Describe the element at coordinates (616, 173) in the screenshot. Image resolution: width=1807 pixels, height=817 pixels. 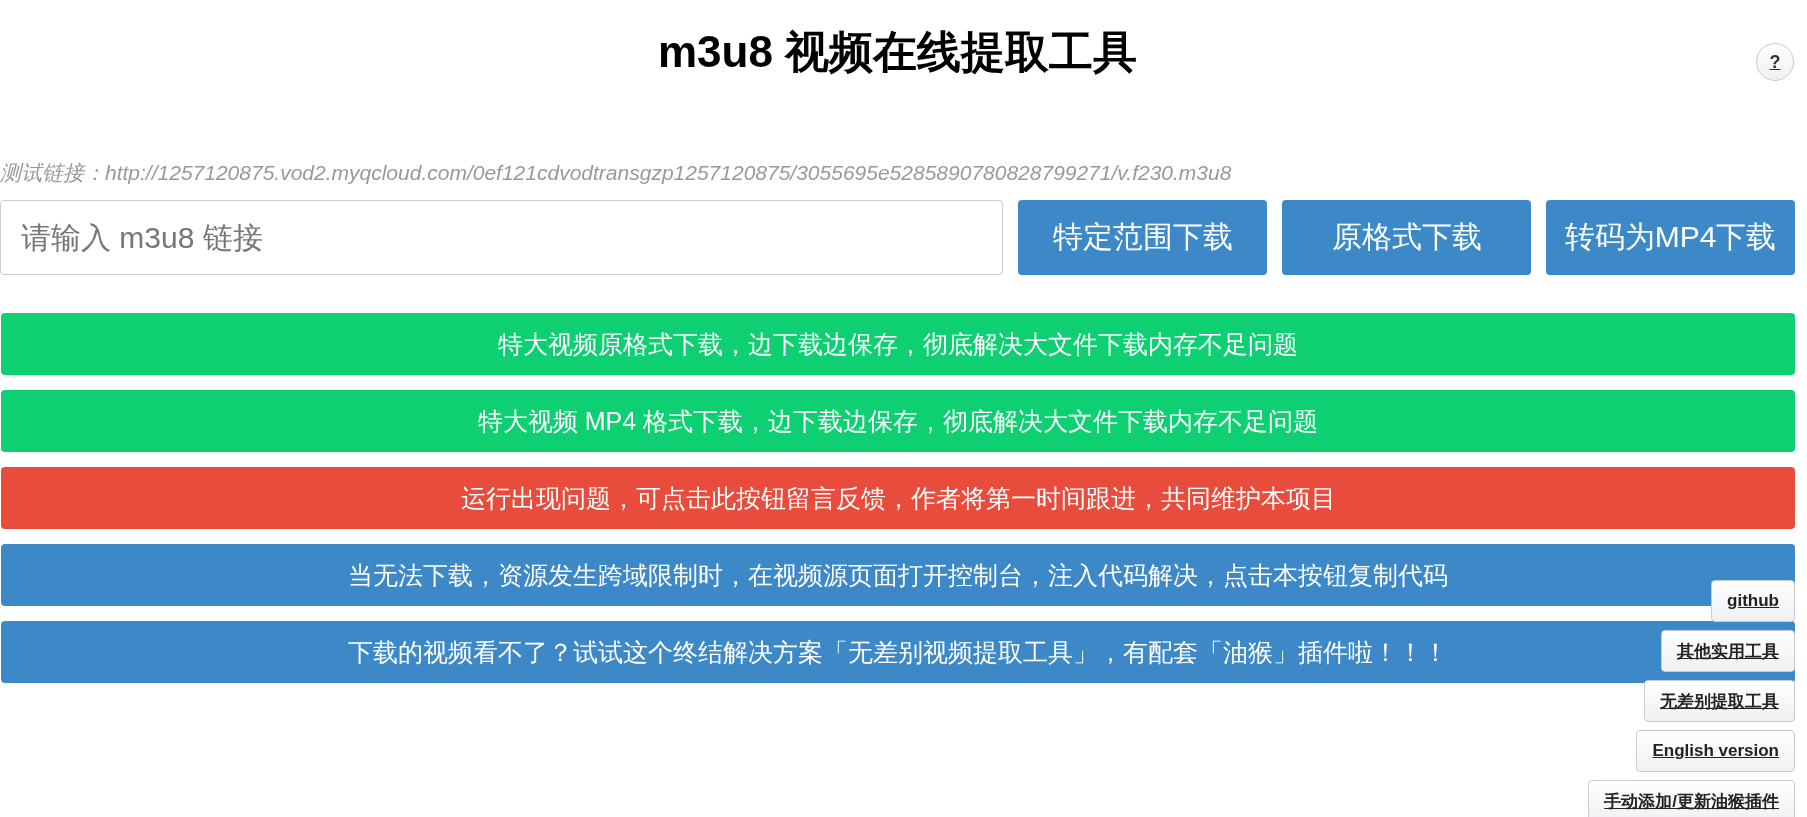
I see `test-link-text: 测试链接：http://1257120875.vod2.myqcloud.com/0ef121cdvodtransgzp1257120875/3055695e5285890780828799271/v.f230.m3u8` at that location.